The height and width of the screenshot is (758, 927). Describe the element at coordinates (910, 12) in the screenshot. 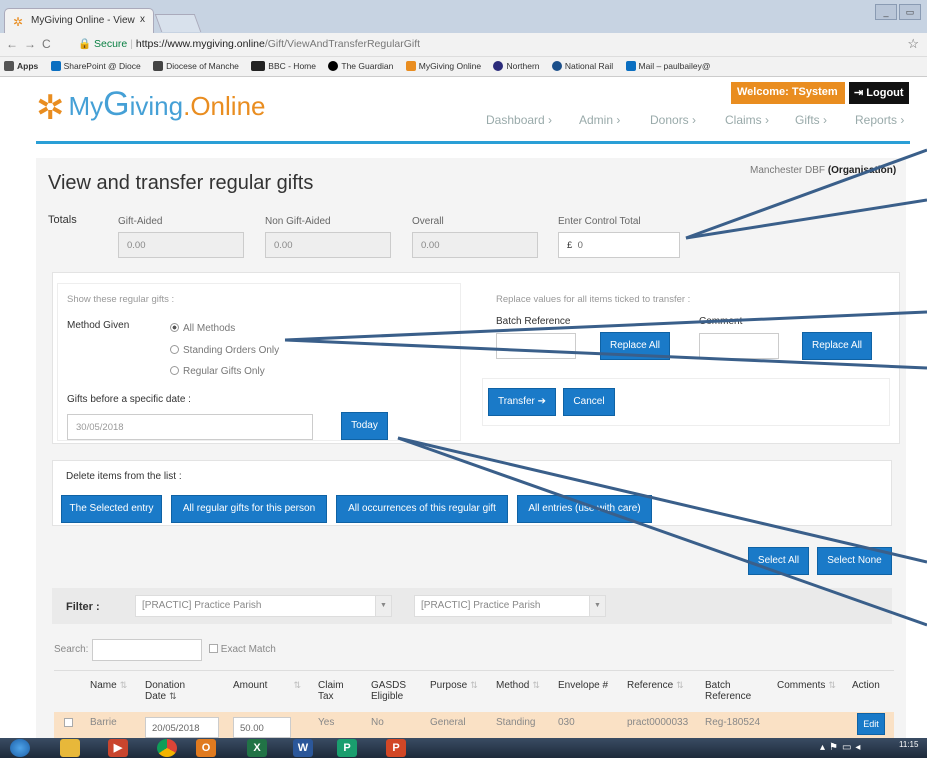

I see `maximize-icon: ▭` at that location.